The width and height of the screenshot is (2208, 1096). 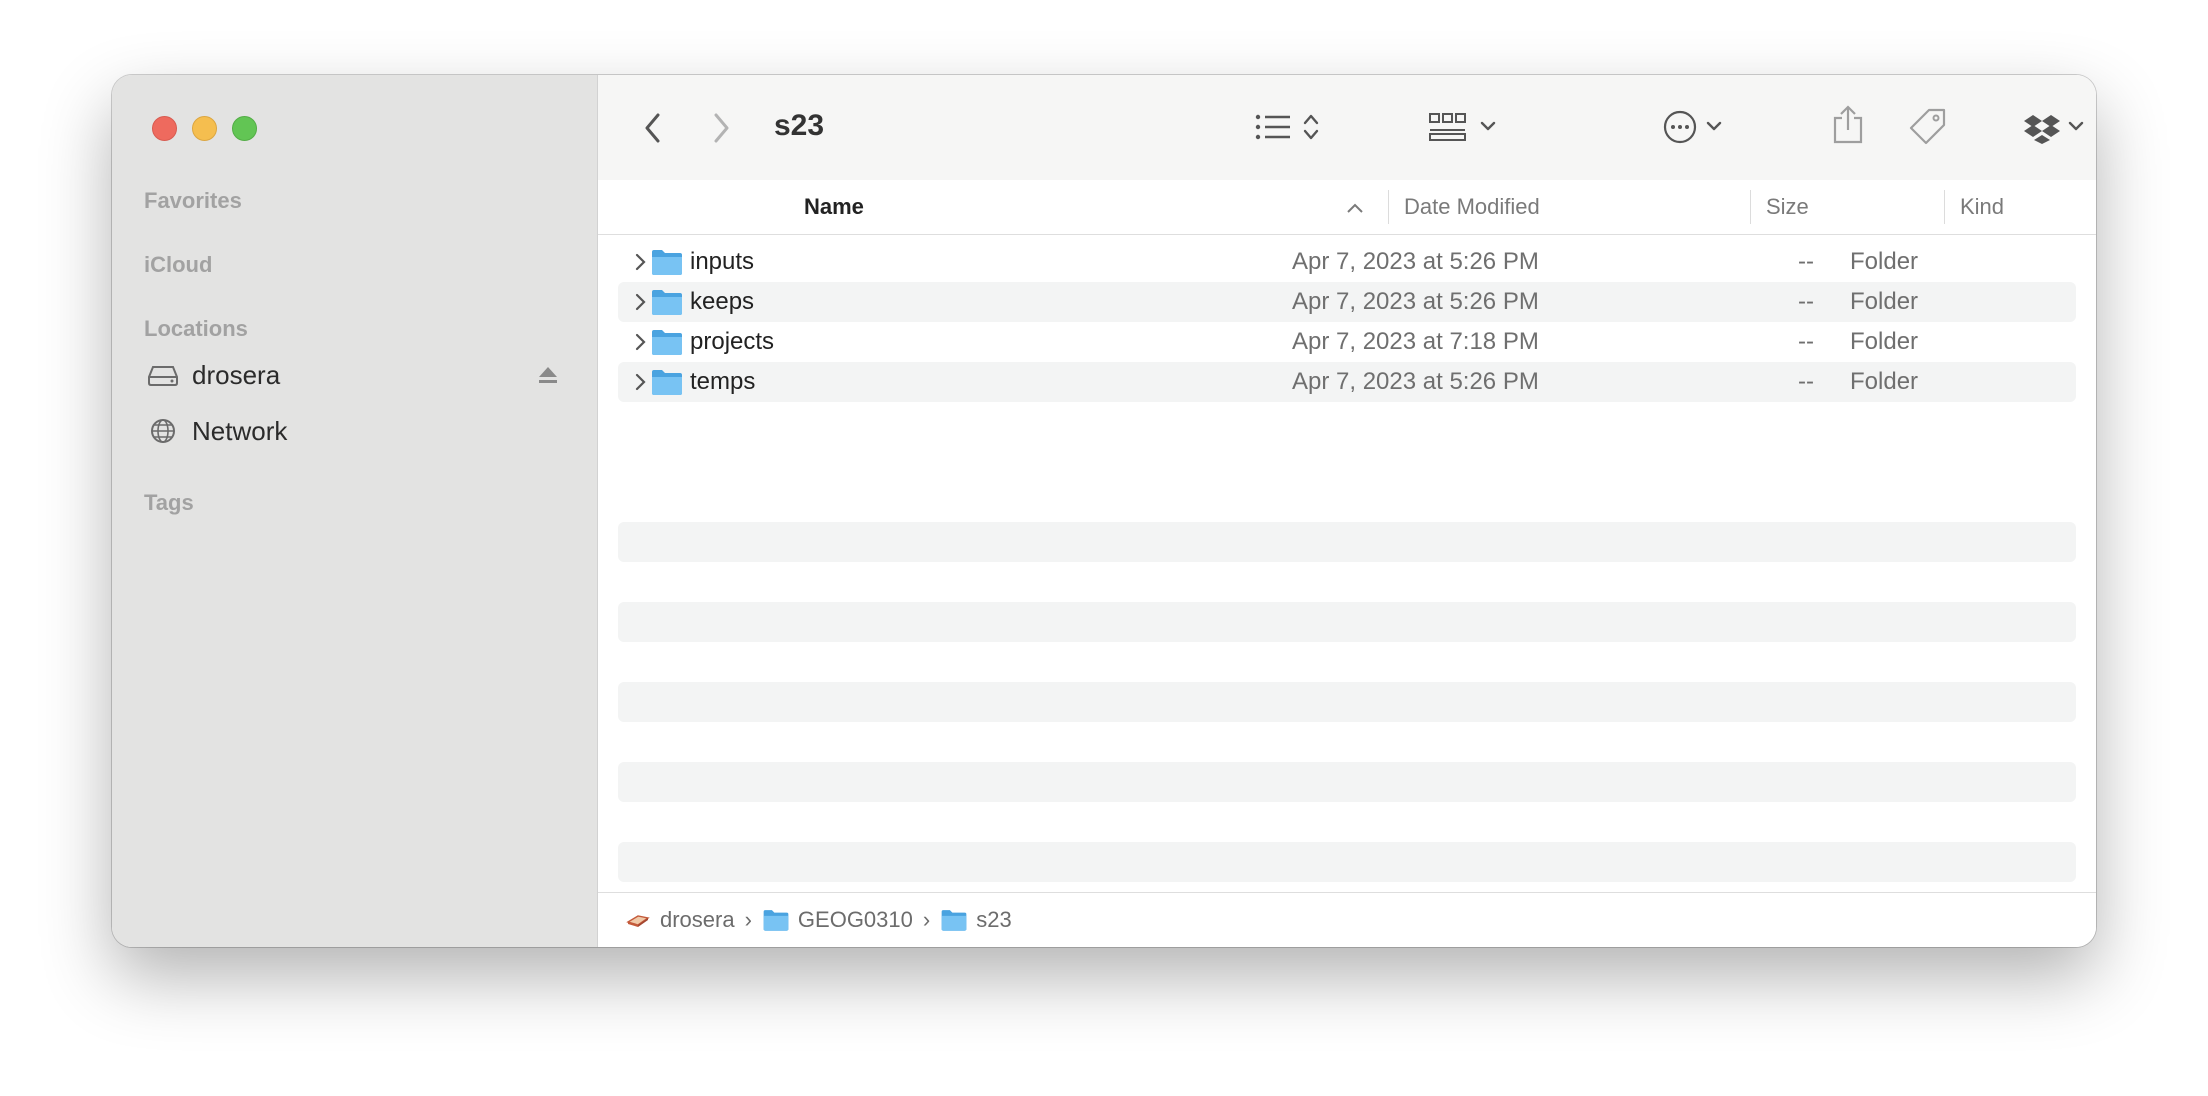 I want to click on close-button, so click(x=164, y=128).